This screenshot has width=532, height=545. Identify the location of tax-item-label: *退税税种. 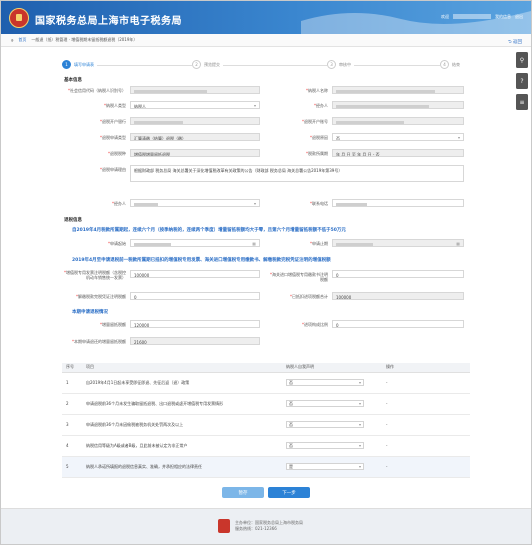
(117, 153).